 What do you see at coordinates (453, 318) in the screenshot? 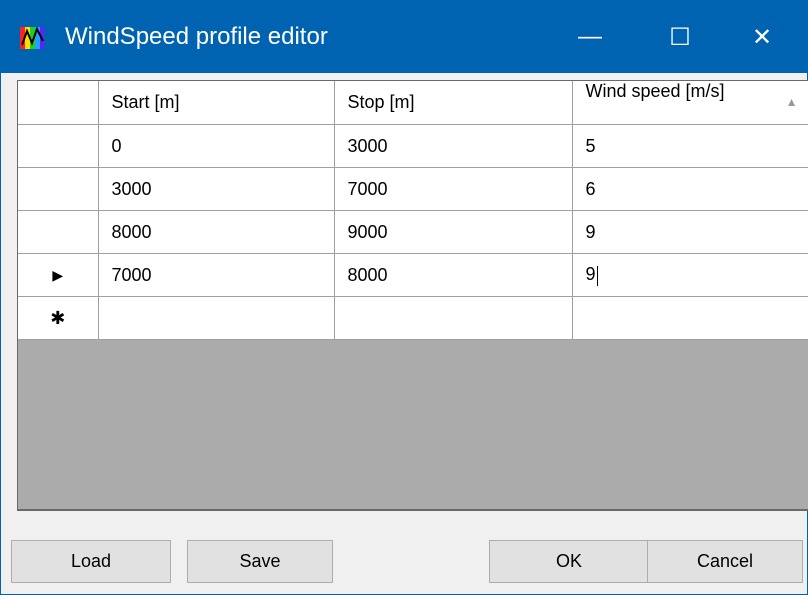
I see `new-cell-stop` at bounding box center [453, 318].